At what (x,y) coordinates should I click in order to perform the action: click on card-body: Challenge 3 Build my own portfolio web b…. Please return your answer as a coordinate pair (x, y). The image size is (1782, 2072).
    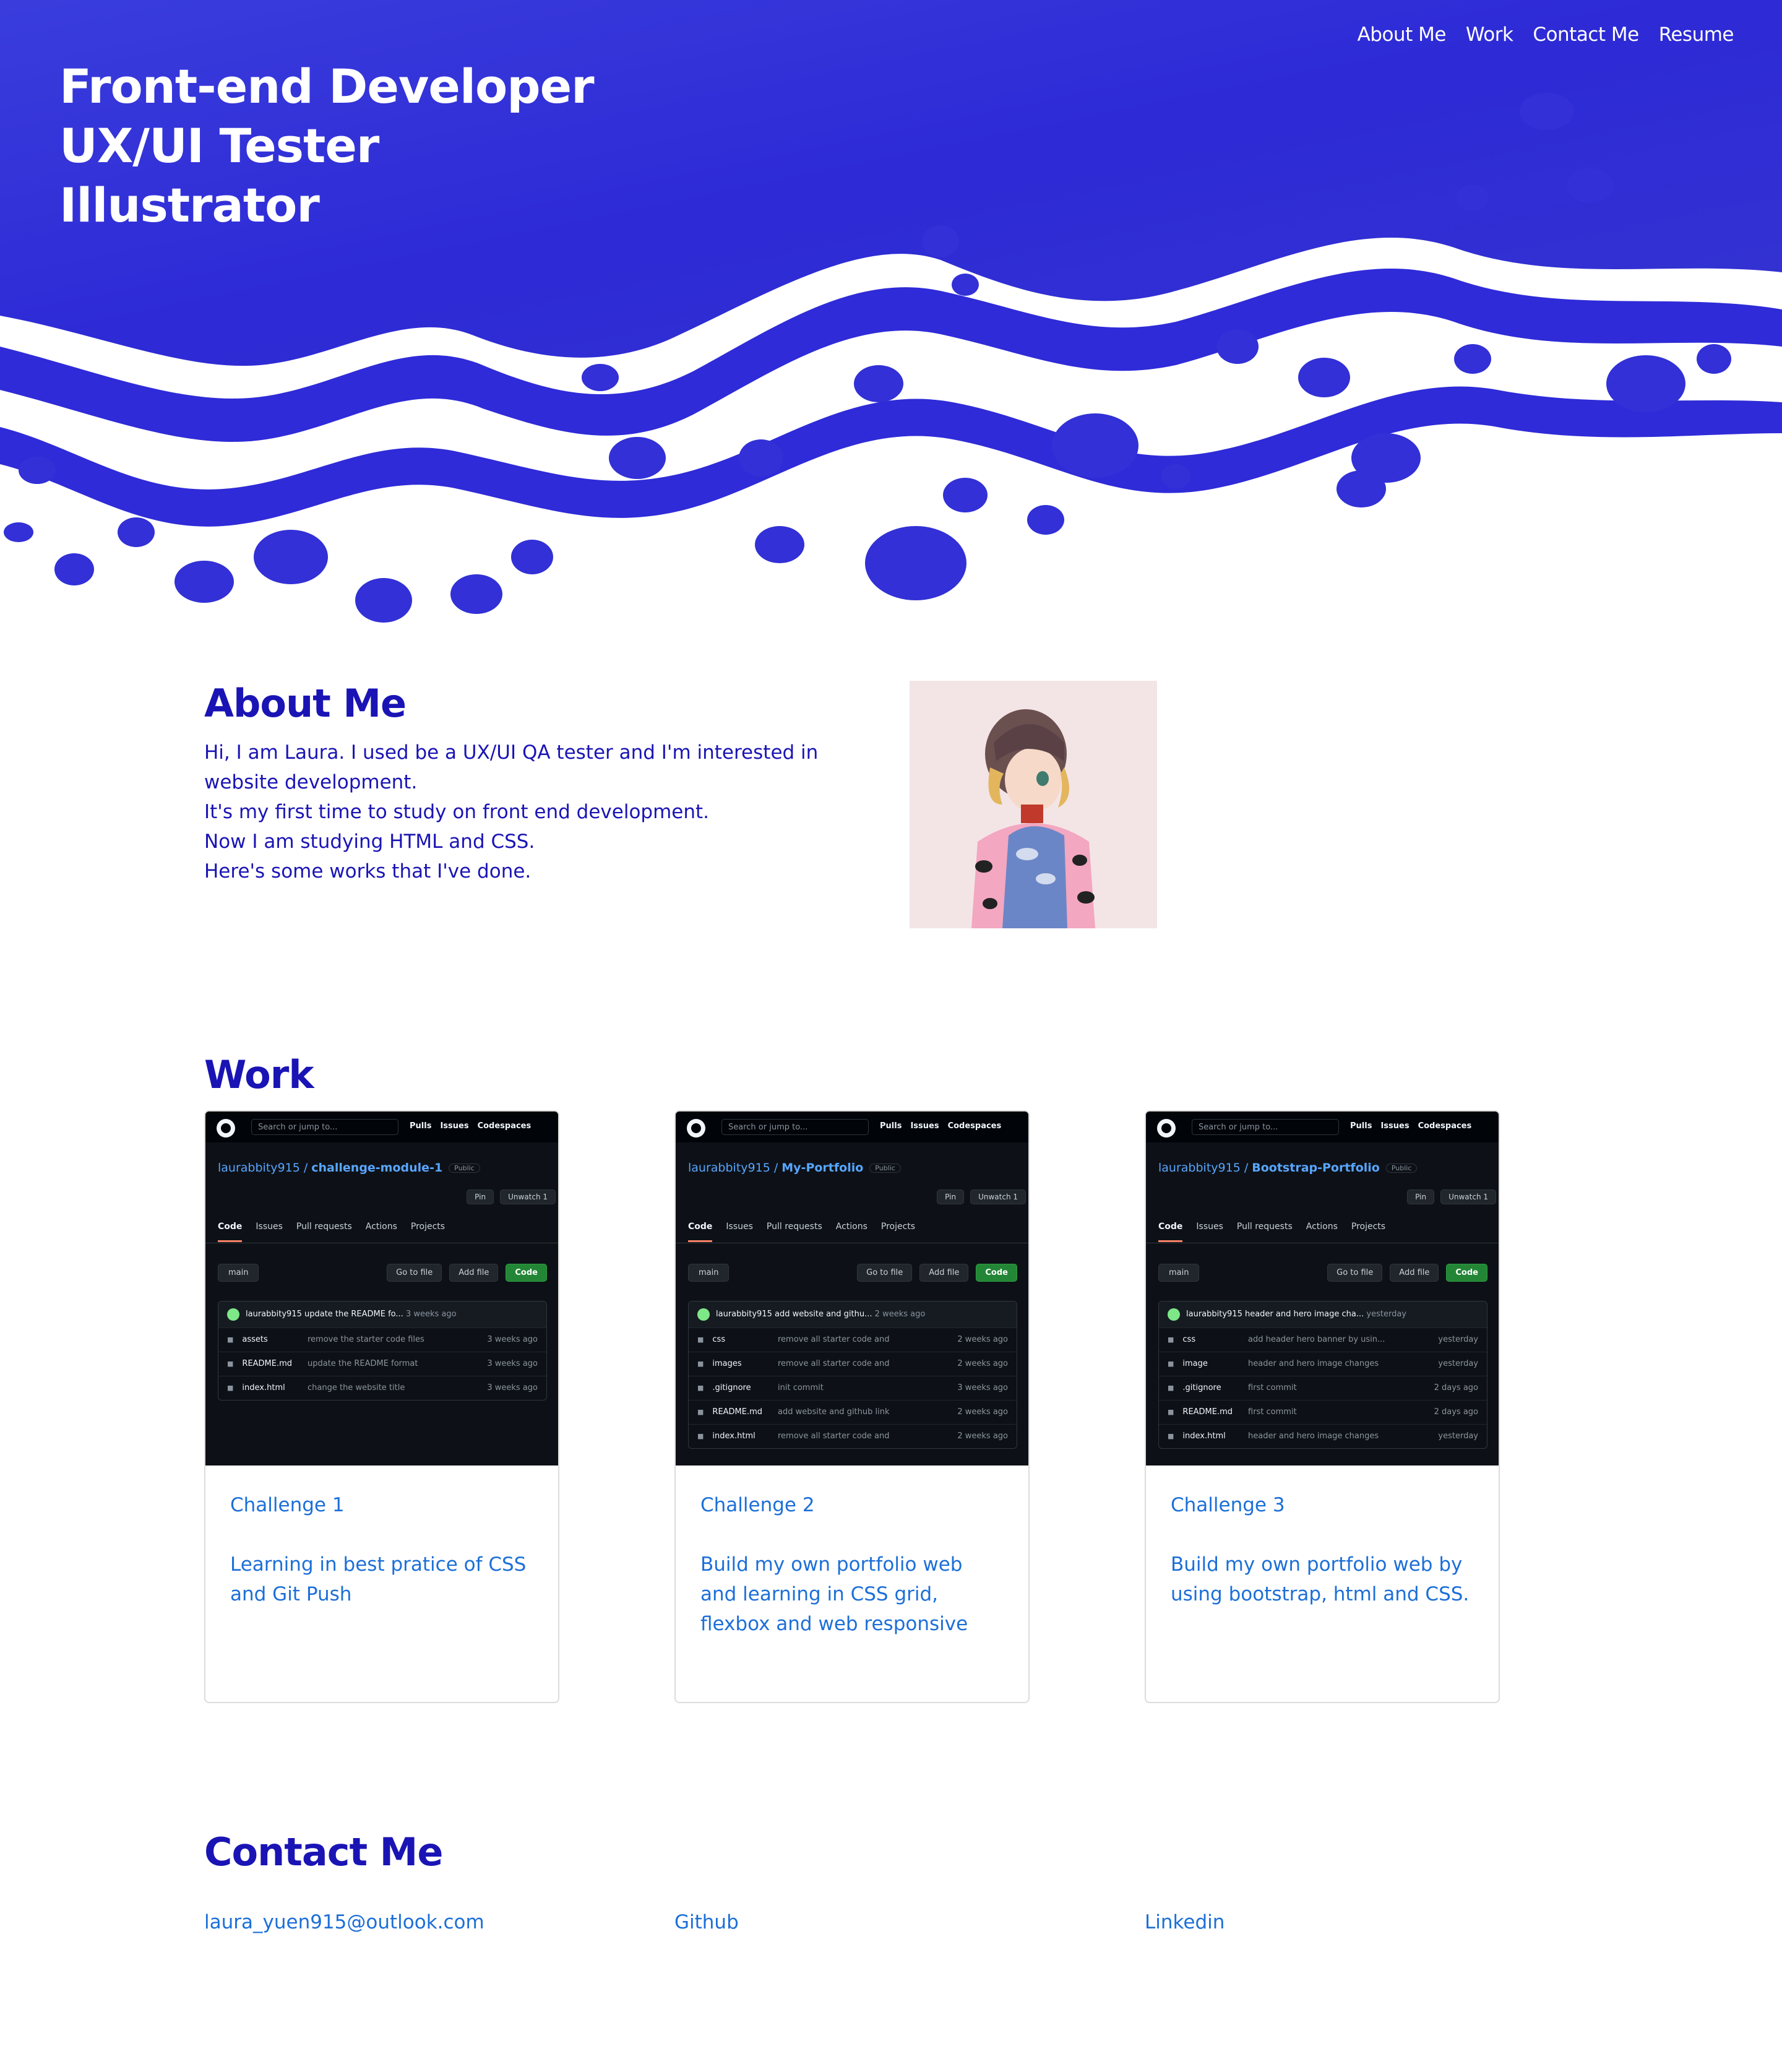
    Looking at the image, I should click on (1322, 1538).